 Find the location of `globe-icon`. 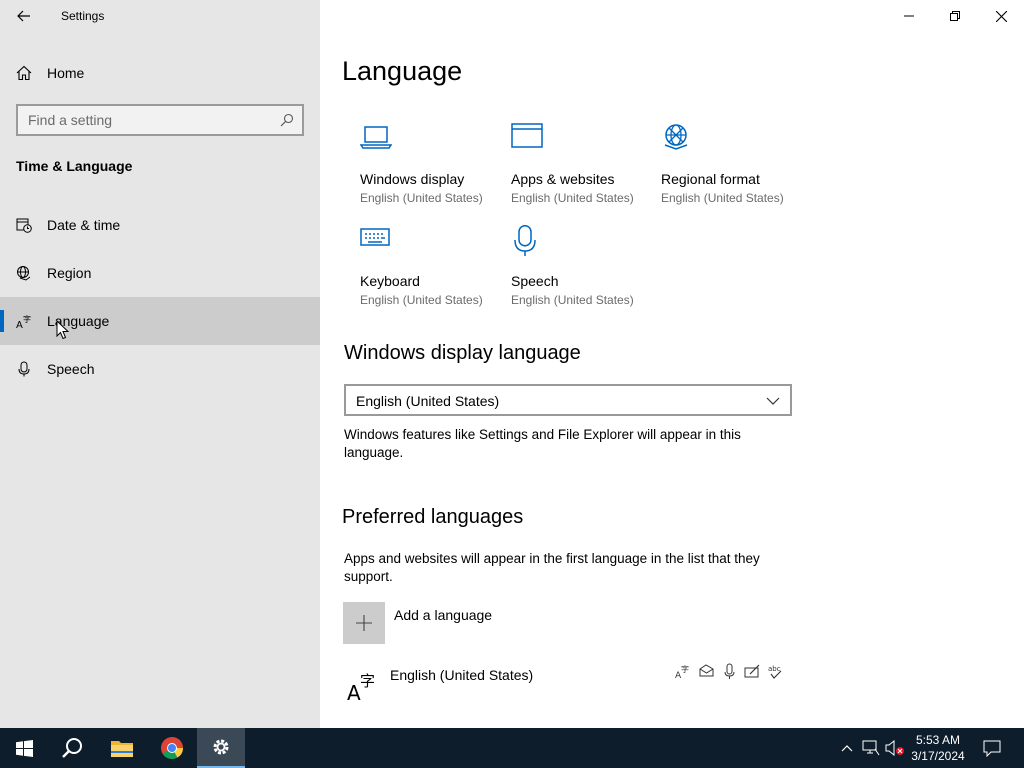

globe-icon is located at coordinates (24, 273).